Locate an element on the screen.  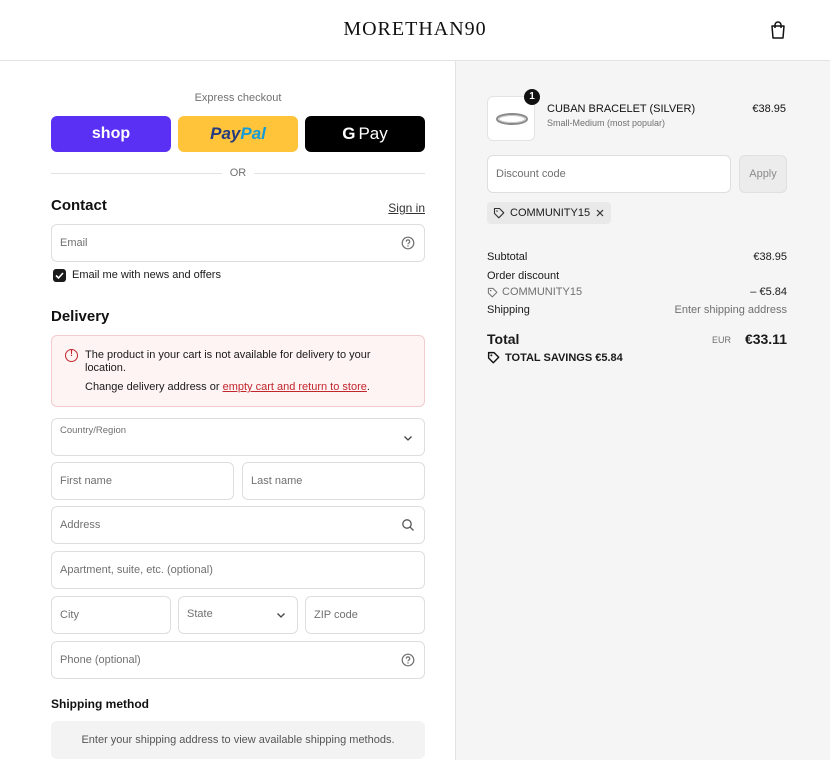
bag-icon is located at coordinates (778, 30).